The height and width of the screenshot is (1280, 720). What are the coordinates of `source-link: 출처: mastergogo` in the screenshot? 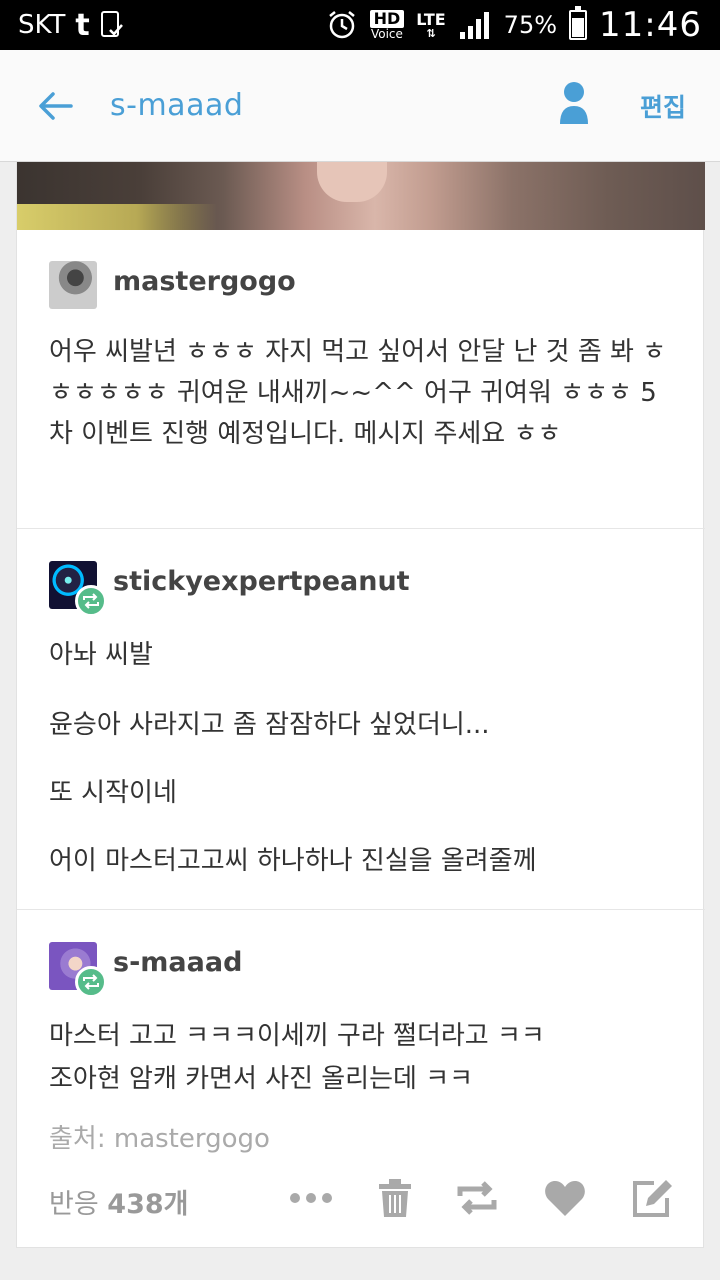 It's located at (159, 1136).